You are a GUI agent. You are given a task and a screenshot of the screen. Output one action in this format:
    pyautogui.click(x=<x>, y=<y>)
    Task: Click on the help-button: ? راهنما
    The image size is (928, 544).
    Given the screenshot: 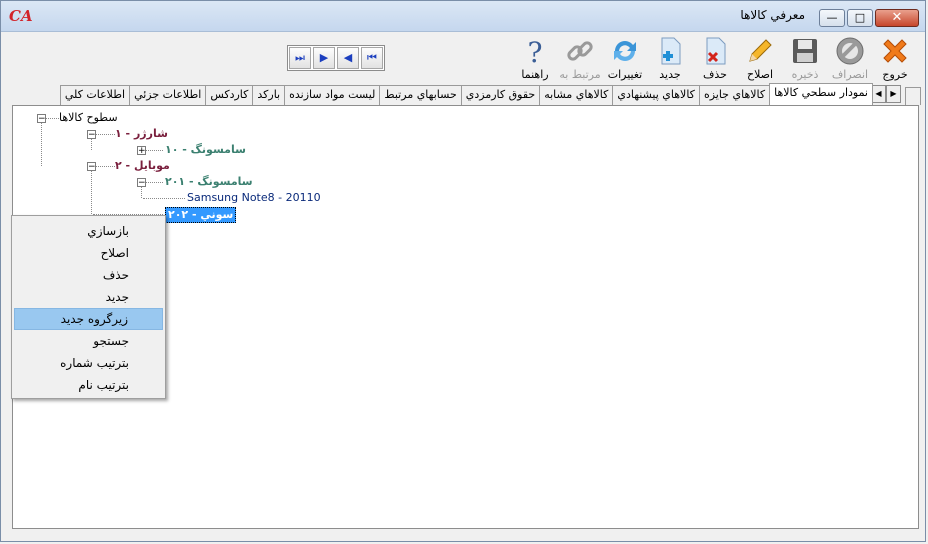 What is the action you would take?
    pyautogui.click(x=535, y=57)
    